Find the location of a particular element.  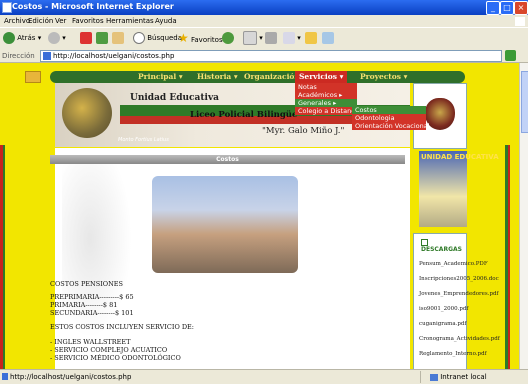

download-link: Jovenes_Emprendedores.pdf is located at coordinates (459, 294).